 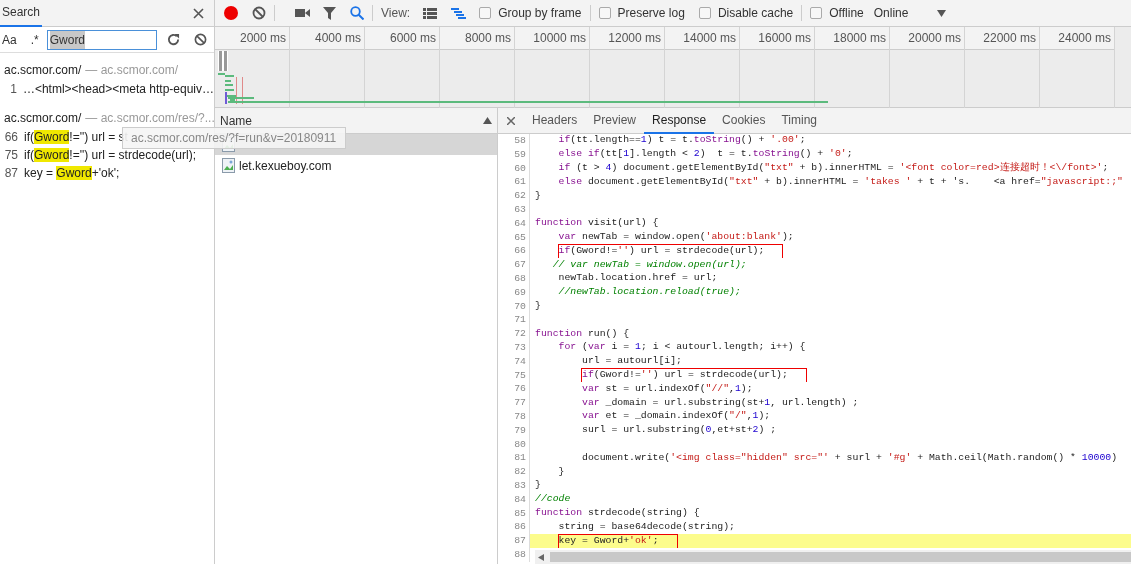 What do you see at coordinates (634, 38) in the screenshot?
I see `tick-label: 12000 ms` at bounding box center [634, 38].